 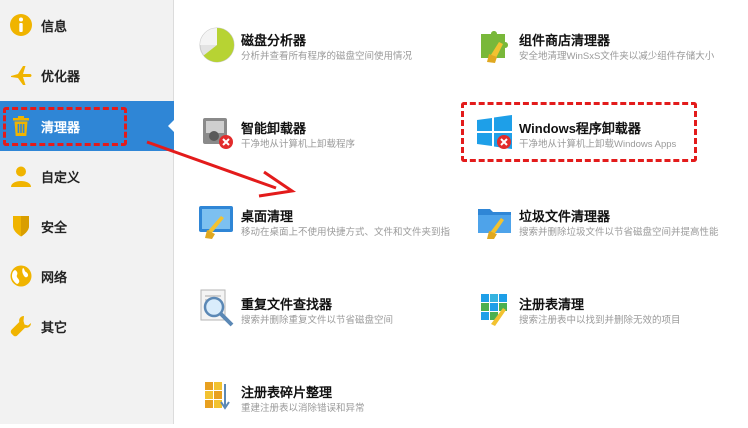 What do you see at coordinates (21, 276) in the screenshot?
I see `globe-icon` at bounding box center [21, 276].